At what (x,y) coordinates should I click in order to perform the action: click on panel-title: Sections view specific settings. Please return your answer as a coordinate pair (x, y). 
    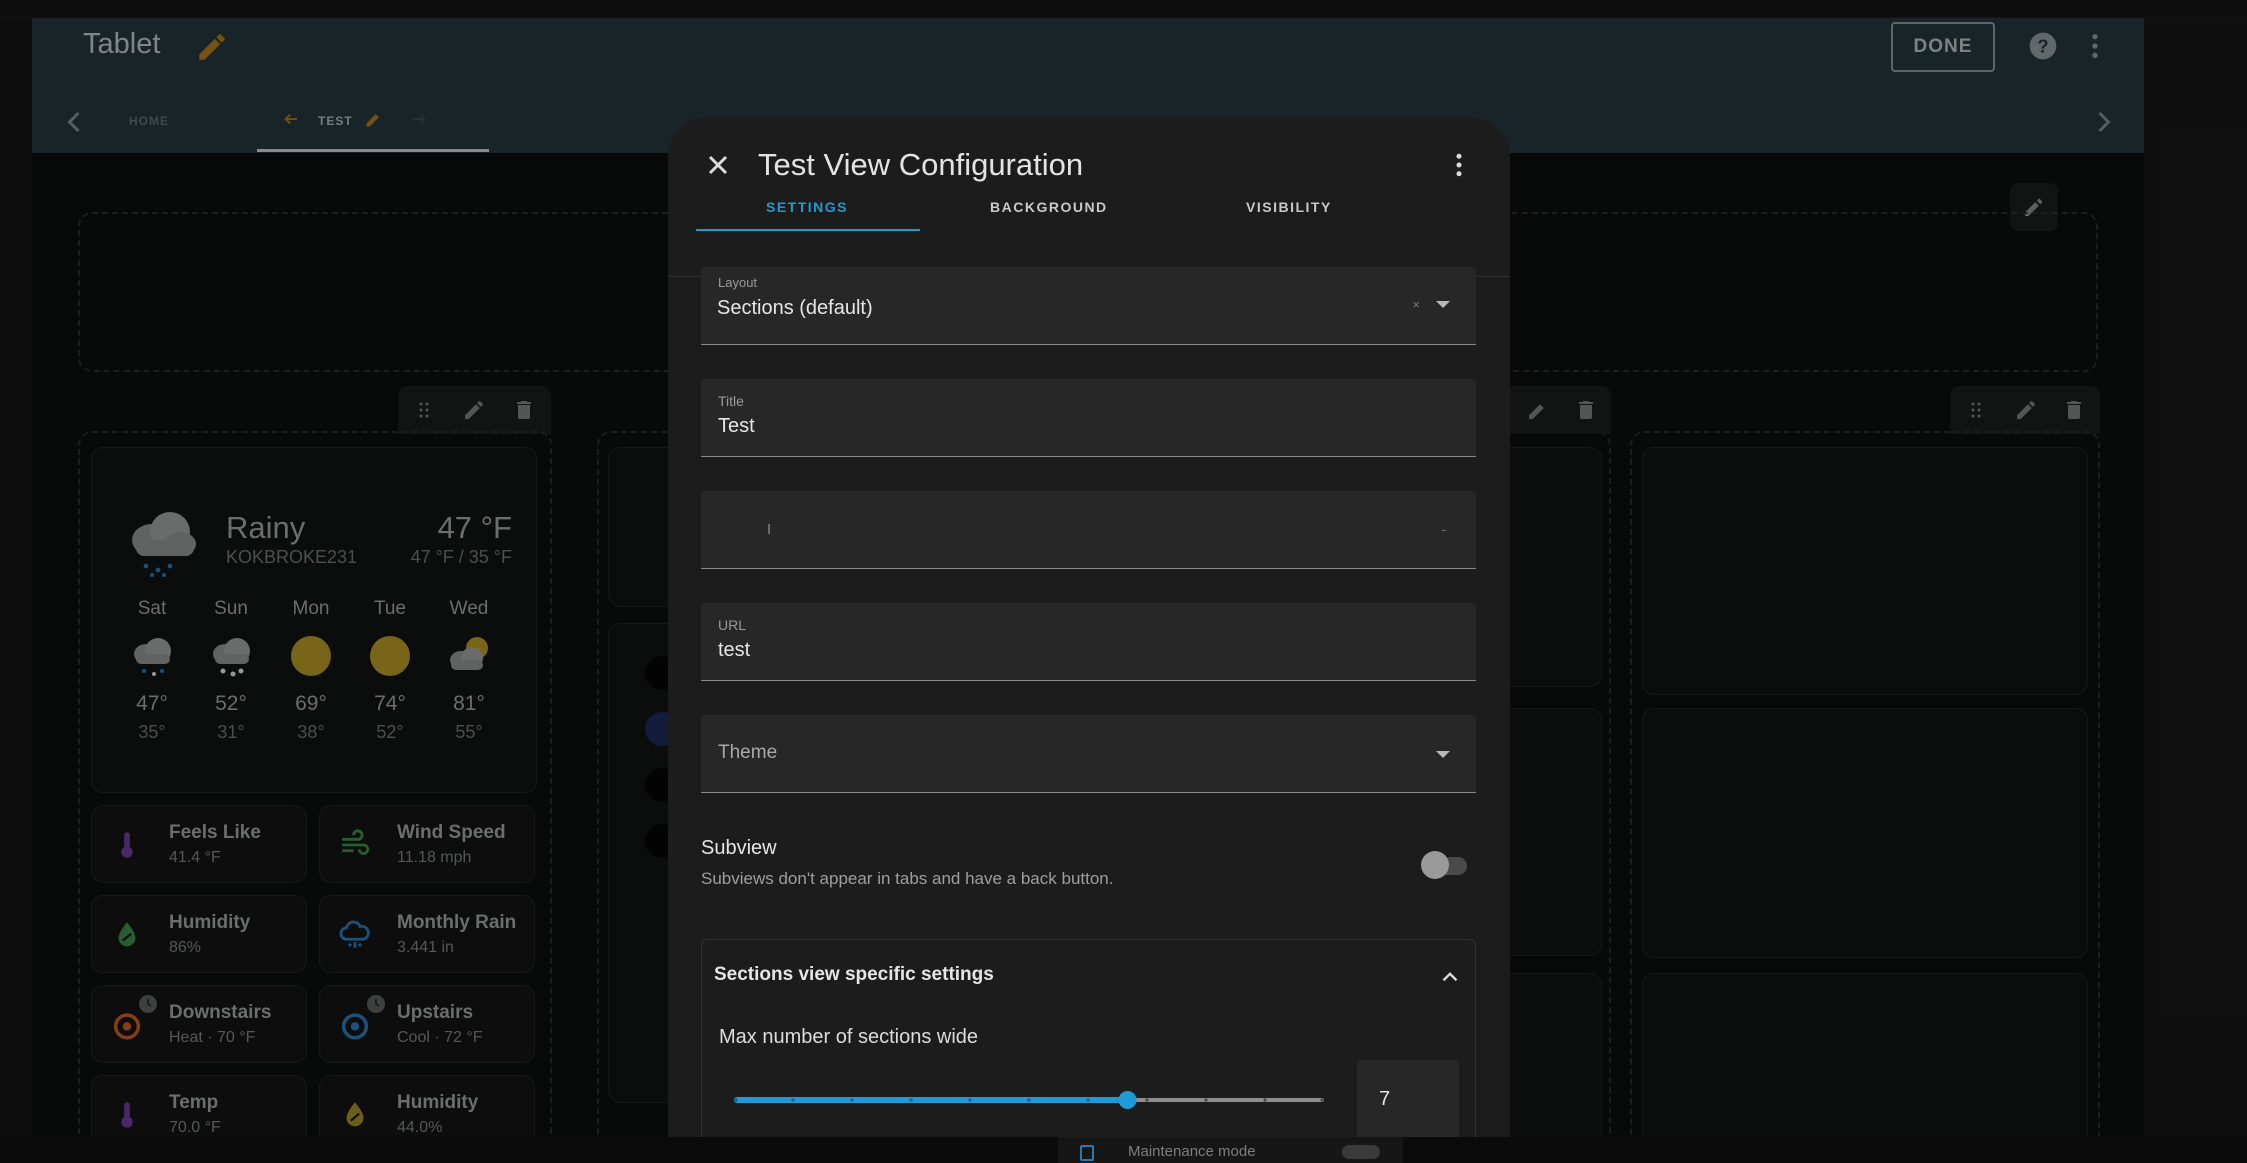
    Looking at the image, I should click on (854, 974).